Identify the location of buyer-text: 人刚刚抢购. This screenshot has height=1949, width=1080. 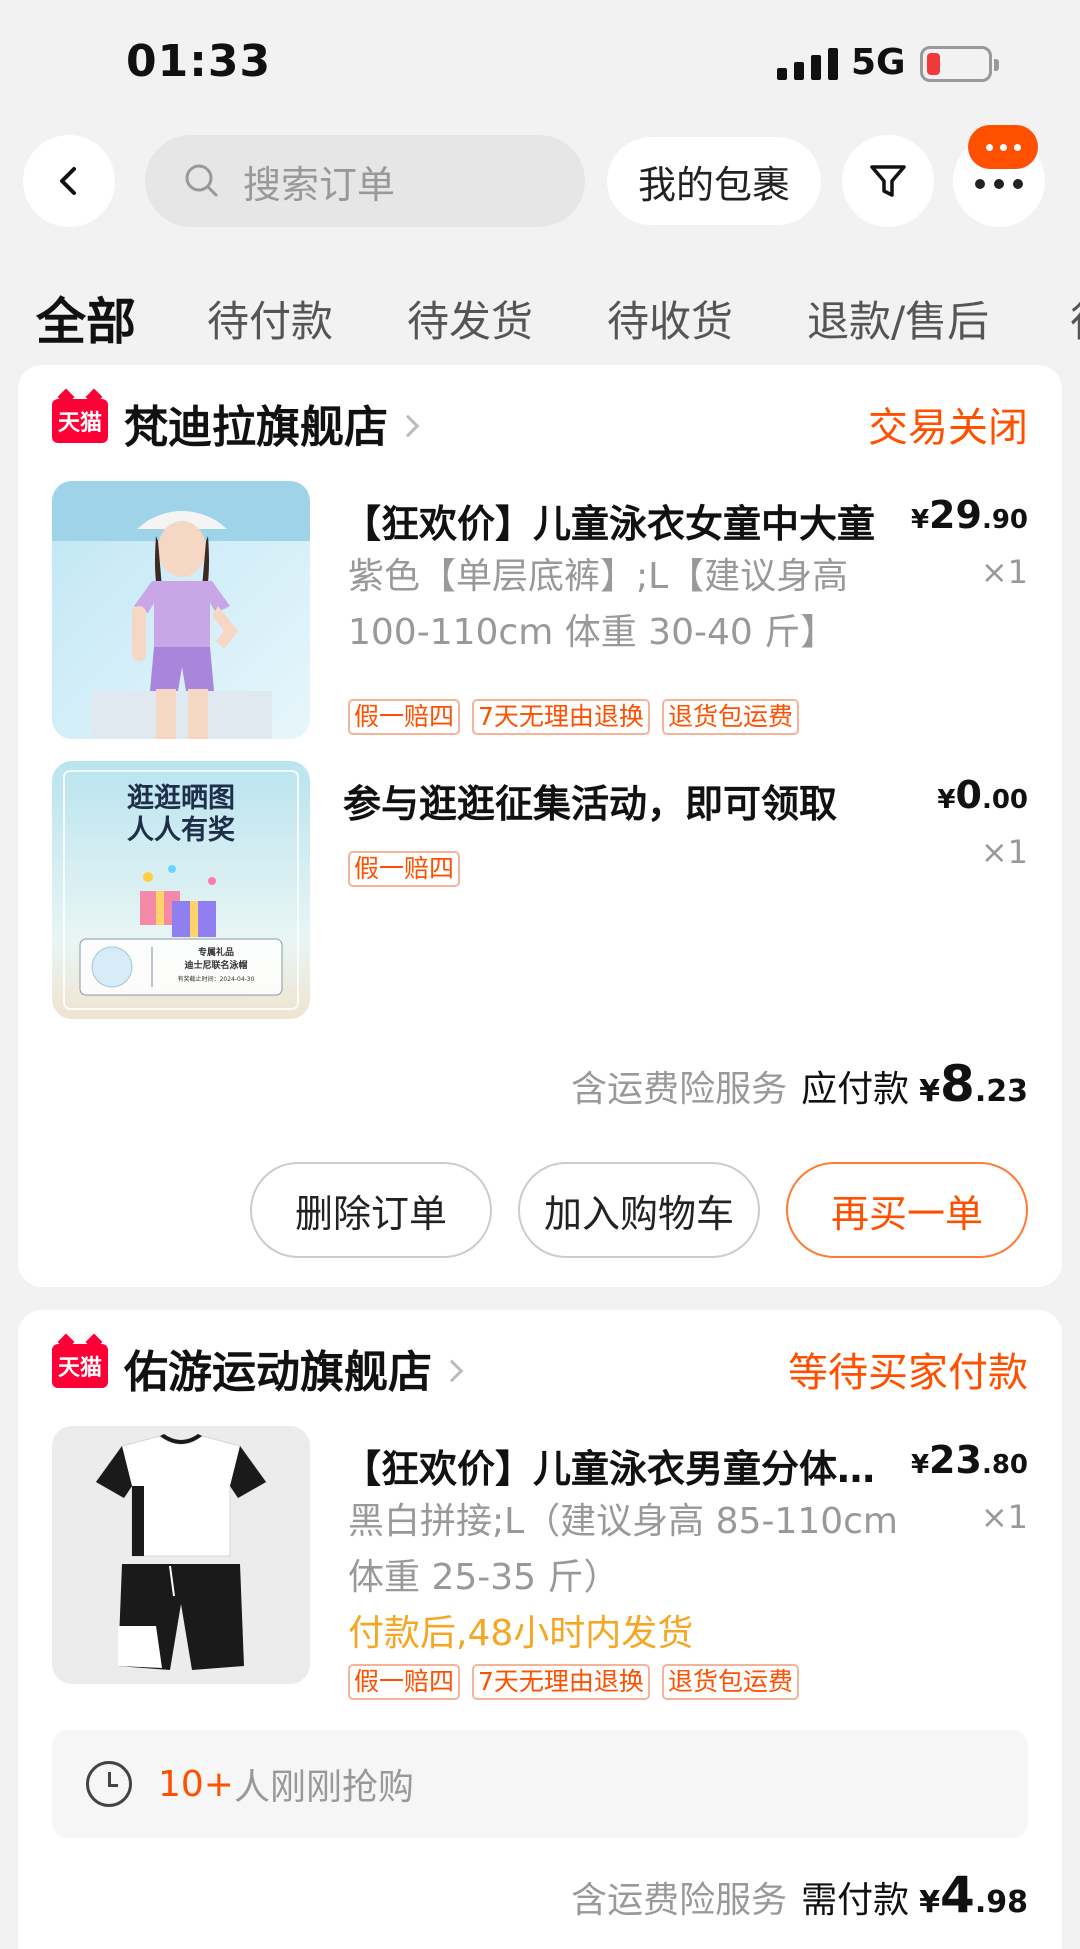
(323, 1787).